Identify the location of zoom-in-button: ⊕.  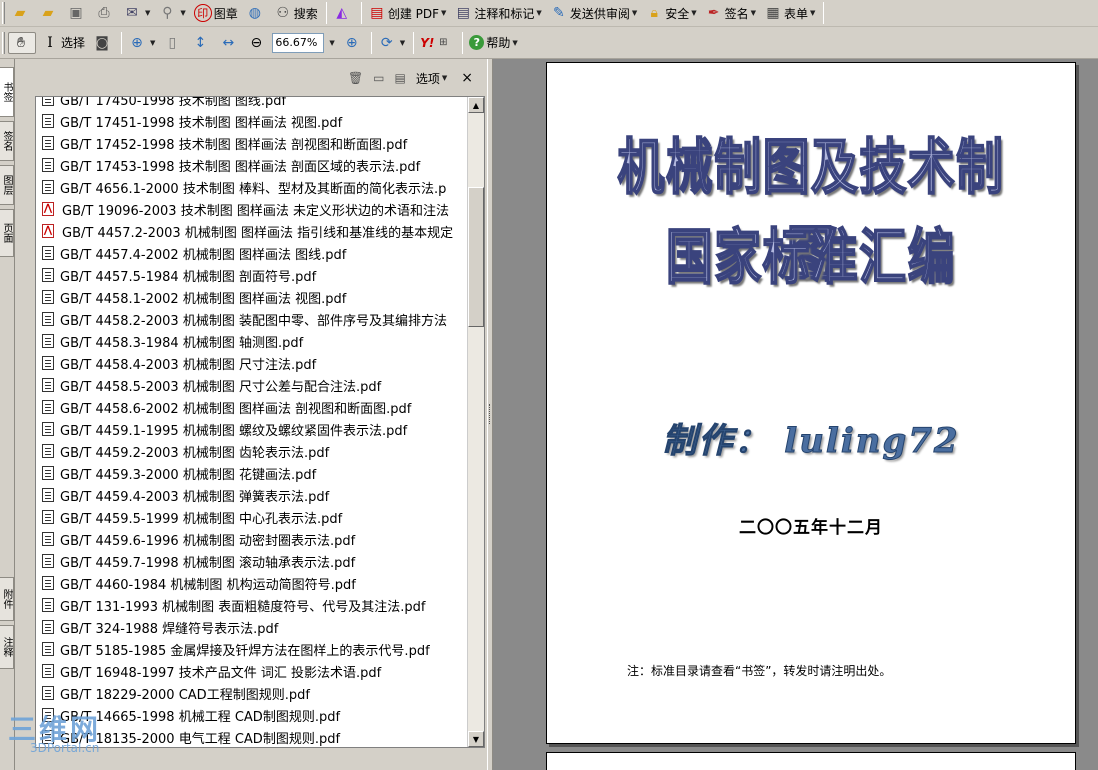
(353, 43).